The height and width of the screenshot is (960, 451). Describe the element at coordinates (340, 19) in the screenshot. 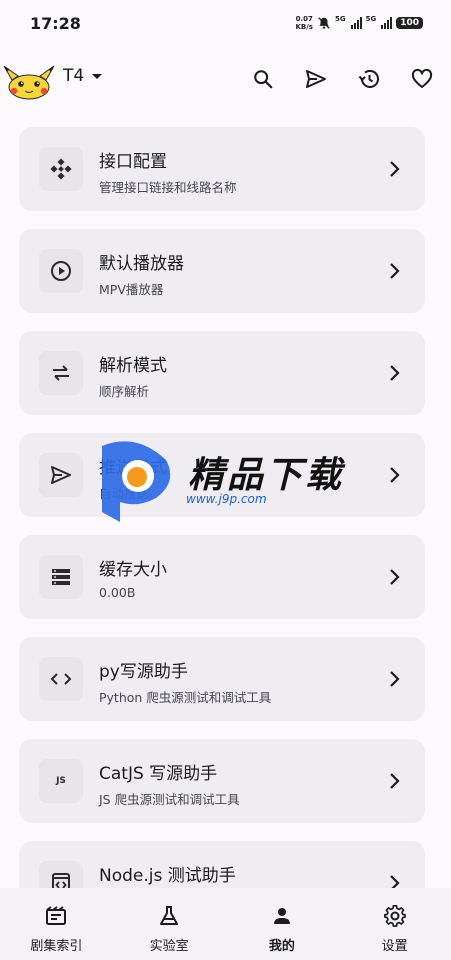

I see `sim1-type: 5G` at that location.